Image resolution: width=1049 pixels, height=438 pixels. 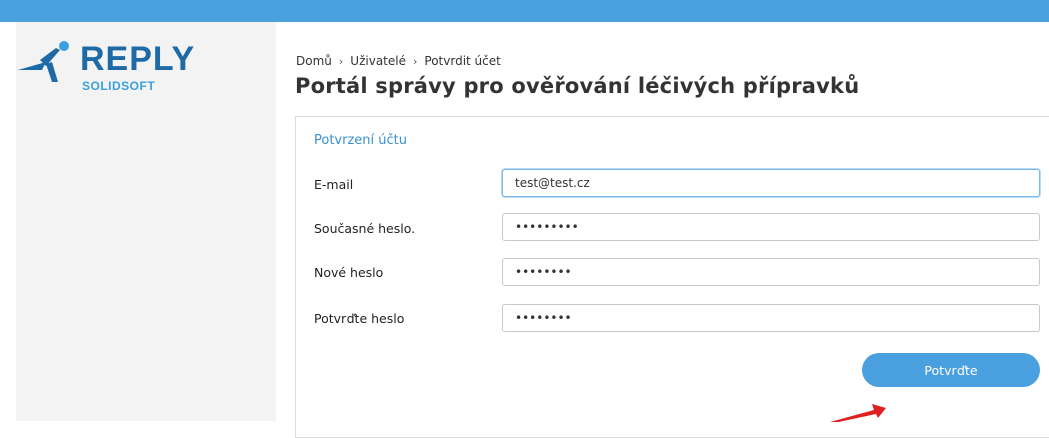 What do you see at coordinates (349, 272) in the screenshot?
I see `new-password-label: Nové heslo` at bounding box center [349, 272].